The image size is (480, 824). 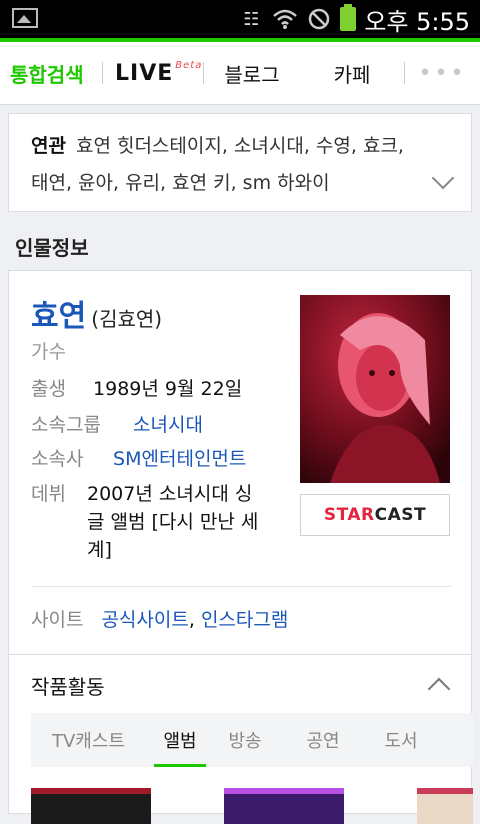 I want to click on works-tab-album: 앨범, so click(x=180, y=740).